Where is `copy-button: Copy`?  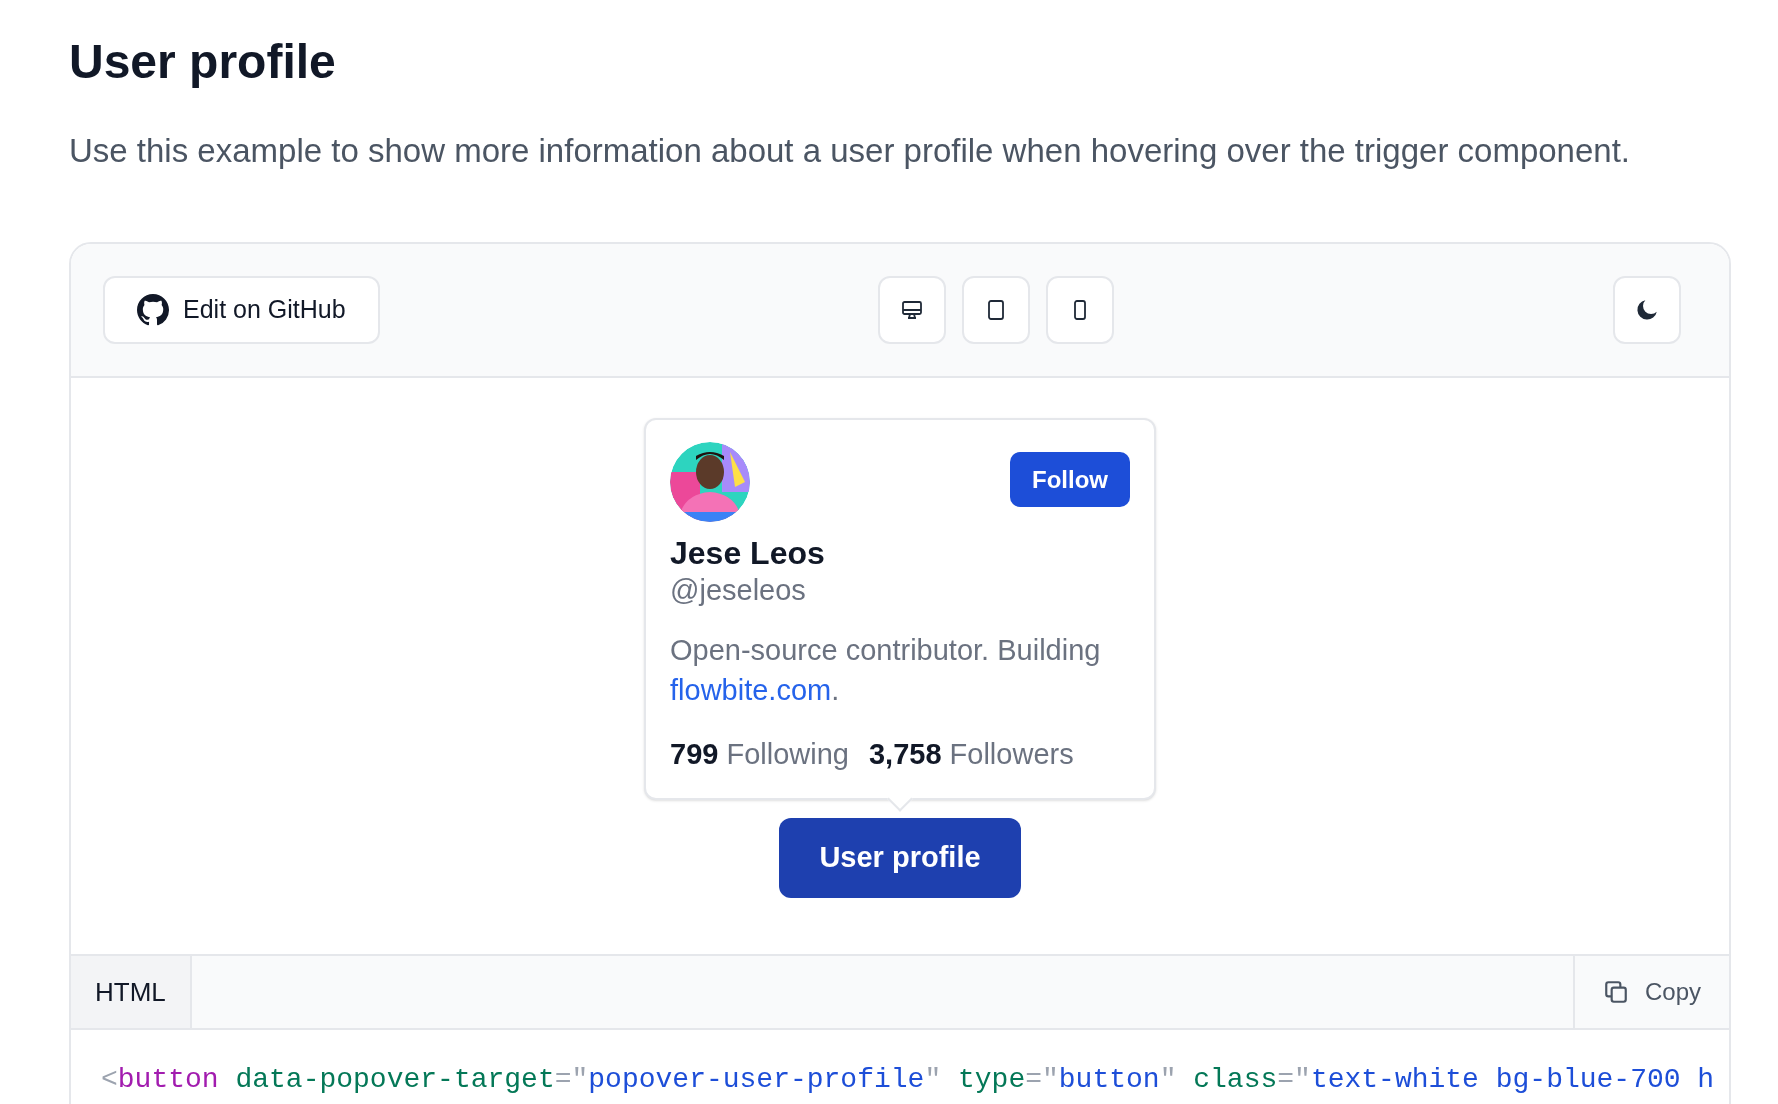
copy-button: Copy is located at coordinates (1650, 992).